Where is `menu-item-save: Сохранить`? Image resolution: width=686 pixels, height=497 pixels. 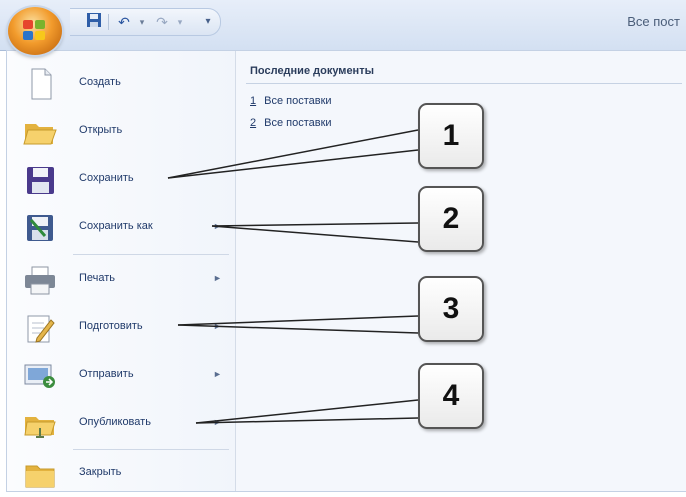 menu-item-save: Сохранить is located at coordinates (120, 180).